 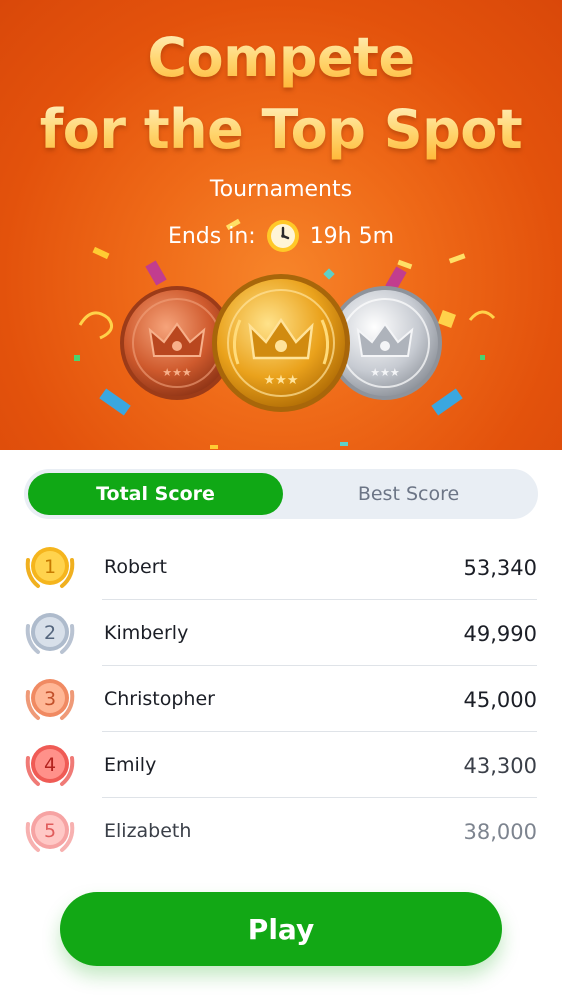 What do you see at coordinates (281, 343) in the screenshot?
I see `gold-crown-medal-icon: ★★★` at bounding box center [281, 343].